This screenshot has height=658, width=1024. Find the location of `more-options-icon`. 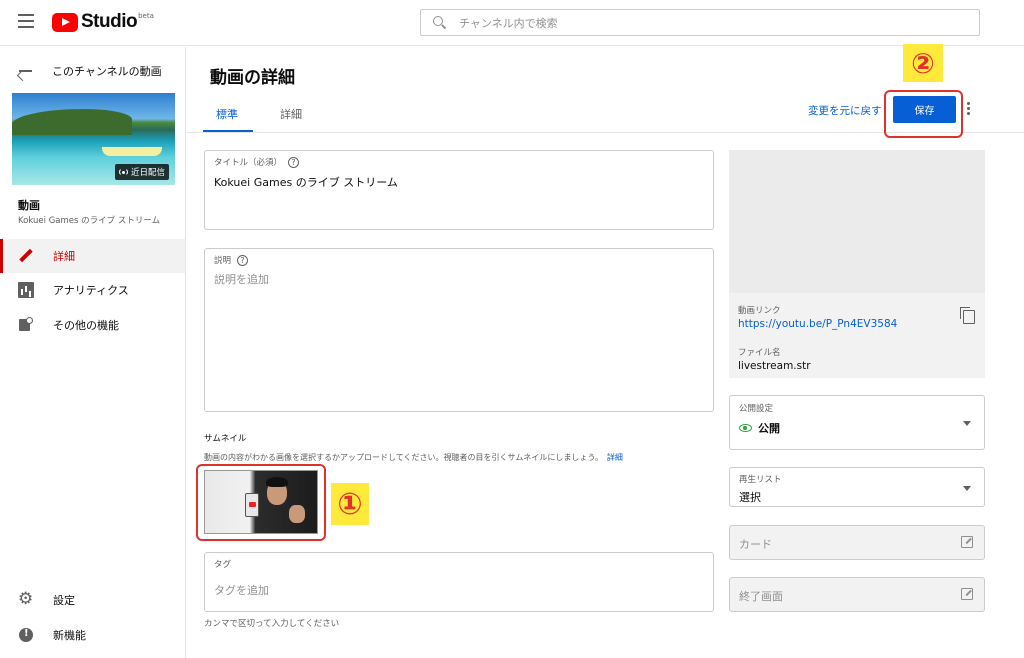

more-options-icon is located at coordinates (969, 109).